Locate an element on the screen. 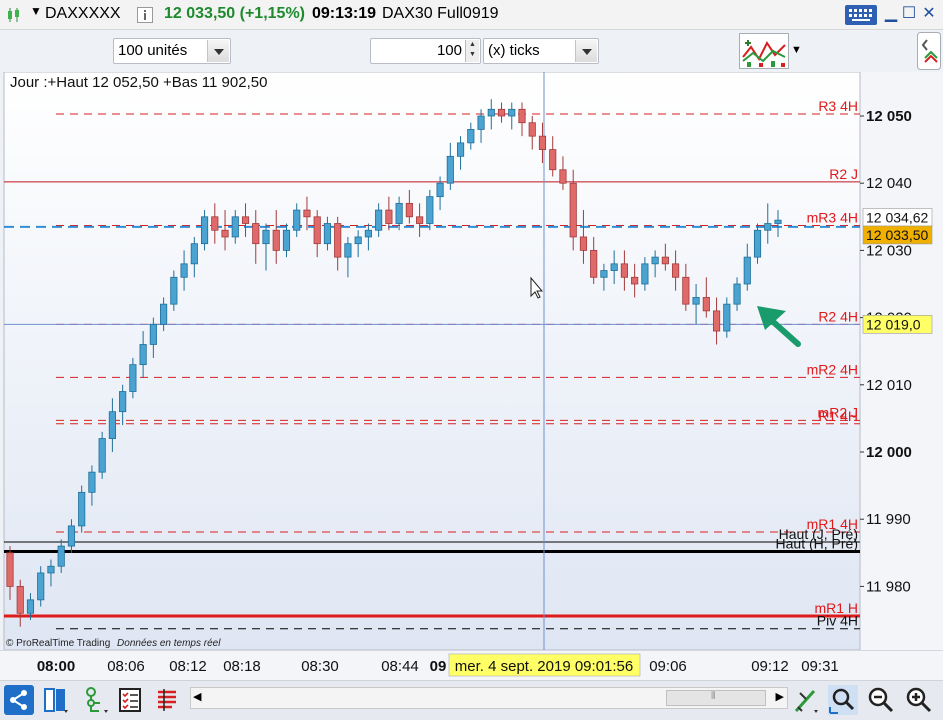  sidebar-toggle-icon is located at coordinates (929, 51).